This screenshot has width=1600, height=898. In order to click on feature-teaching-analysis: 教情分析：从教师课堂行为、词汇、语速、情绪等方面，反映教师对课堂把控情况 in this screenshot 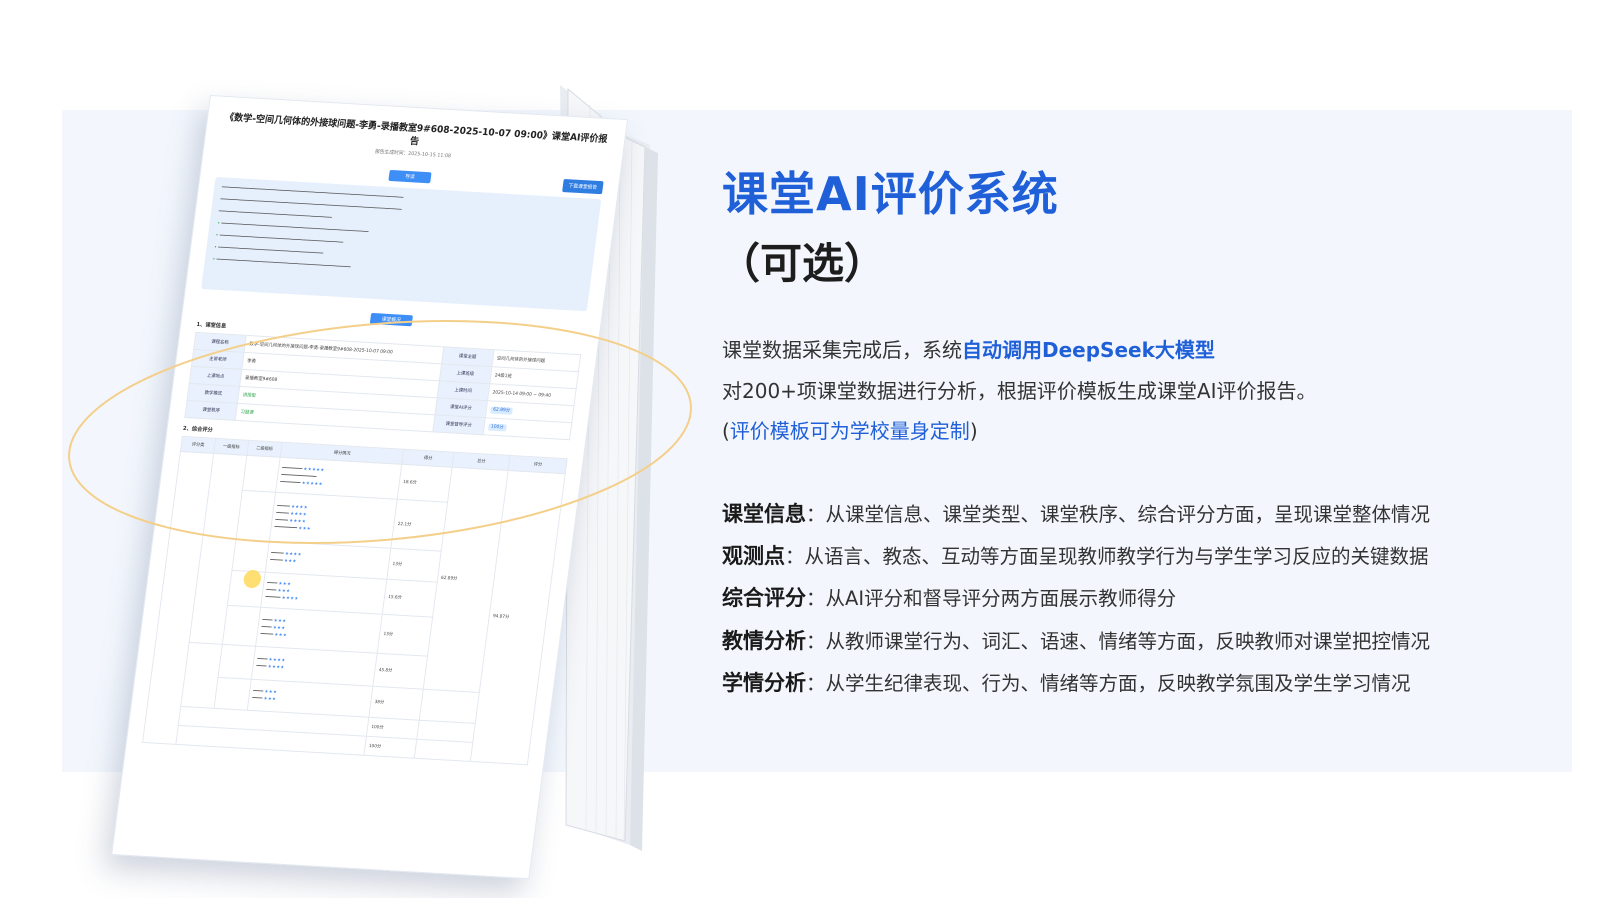, I will do `click(1076, 641)`.